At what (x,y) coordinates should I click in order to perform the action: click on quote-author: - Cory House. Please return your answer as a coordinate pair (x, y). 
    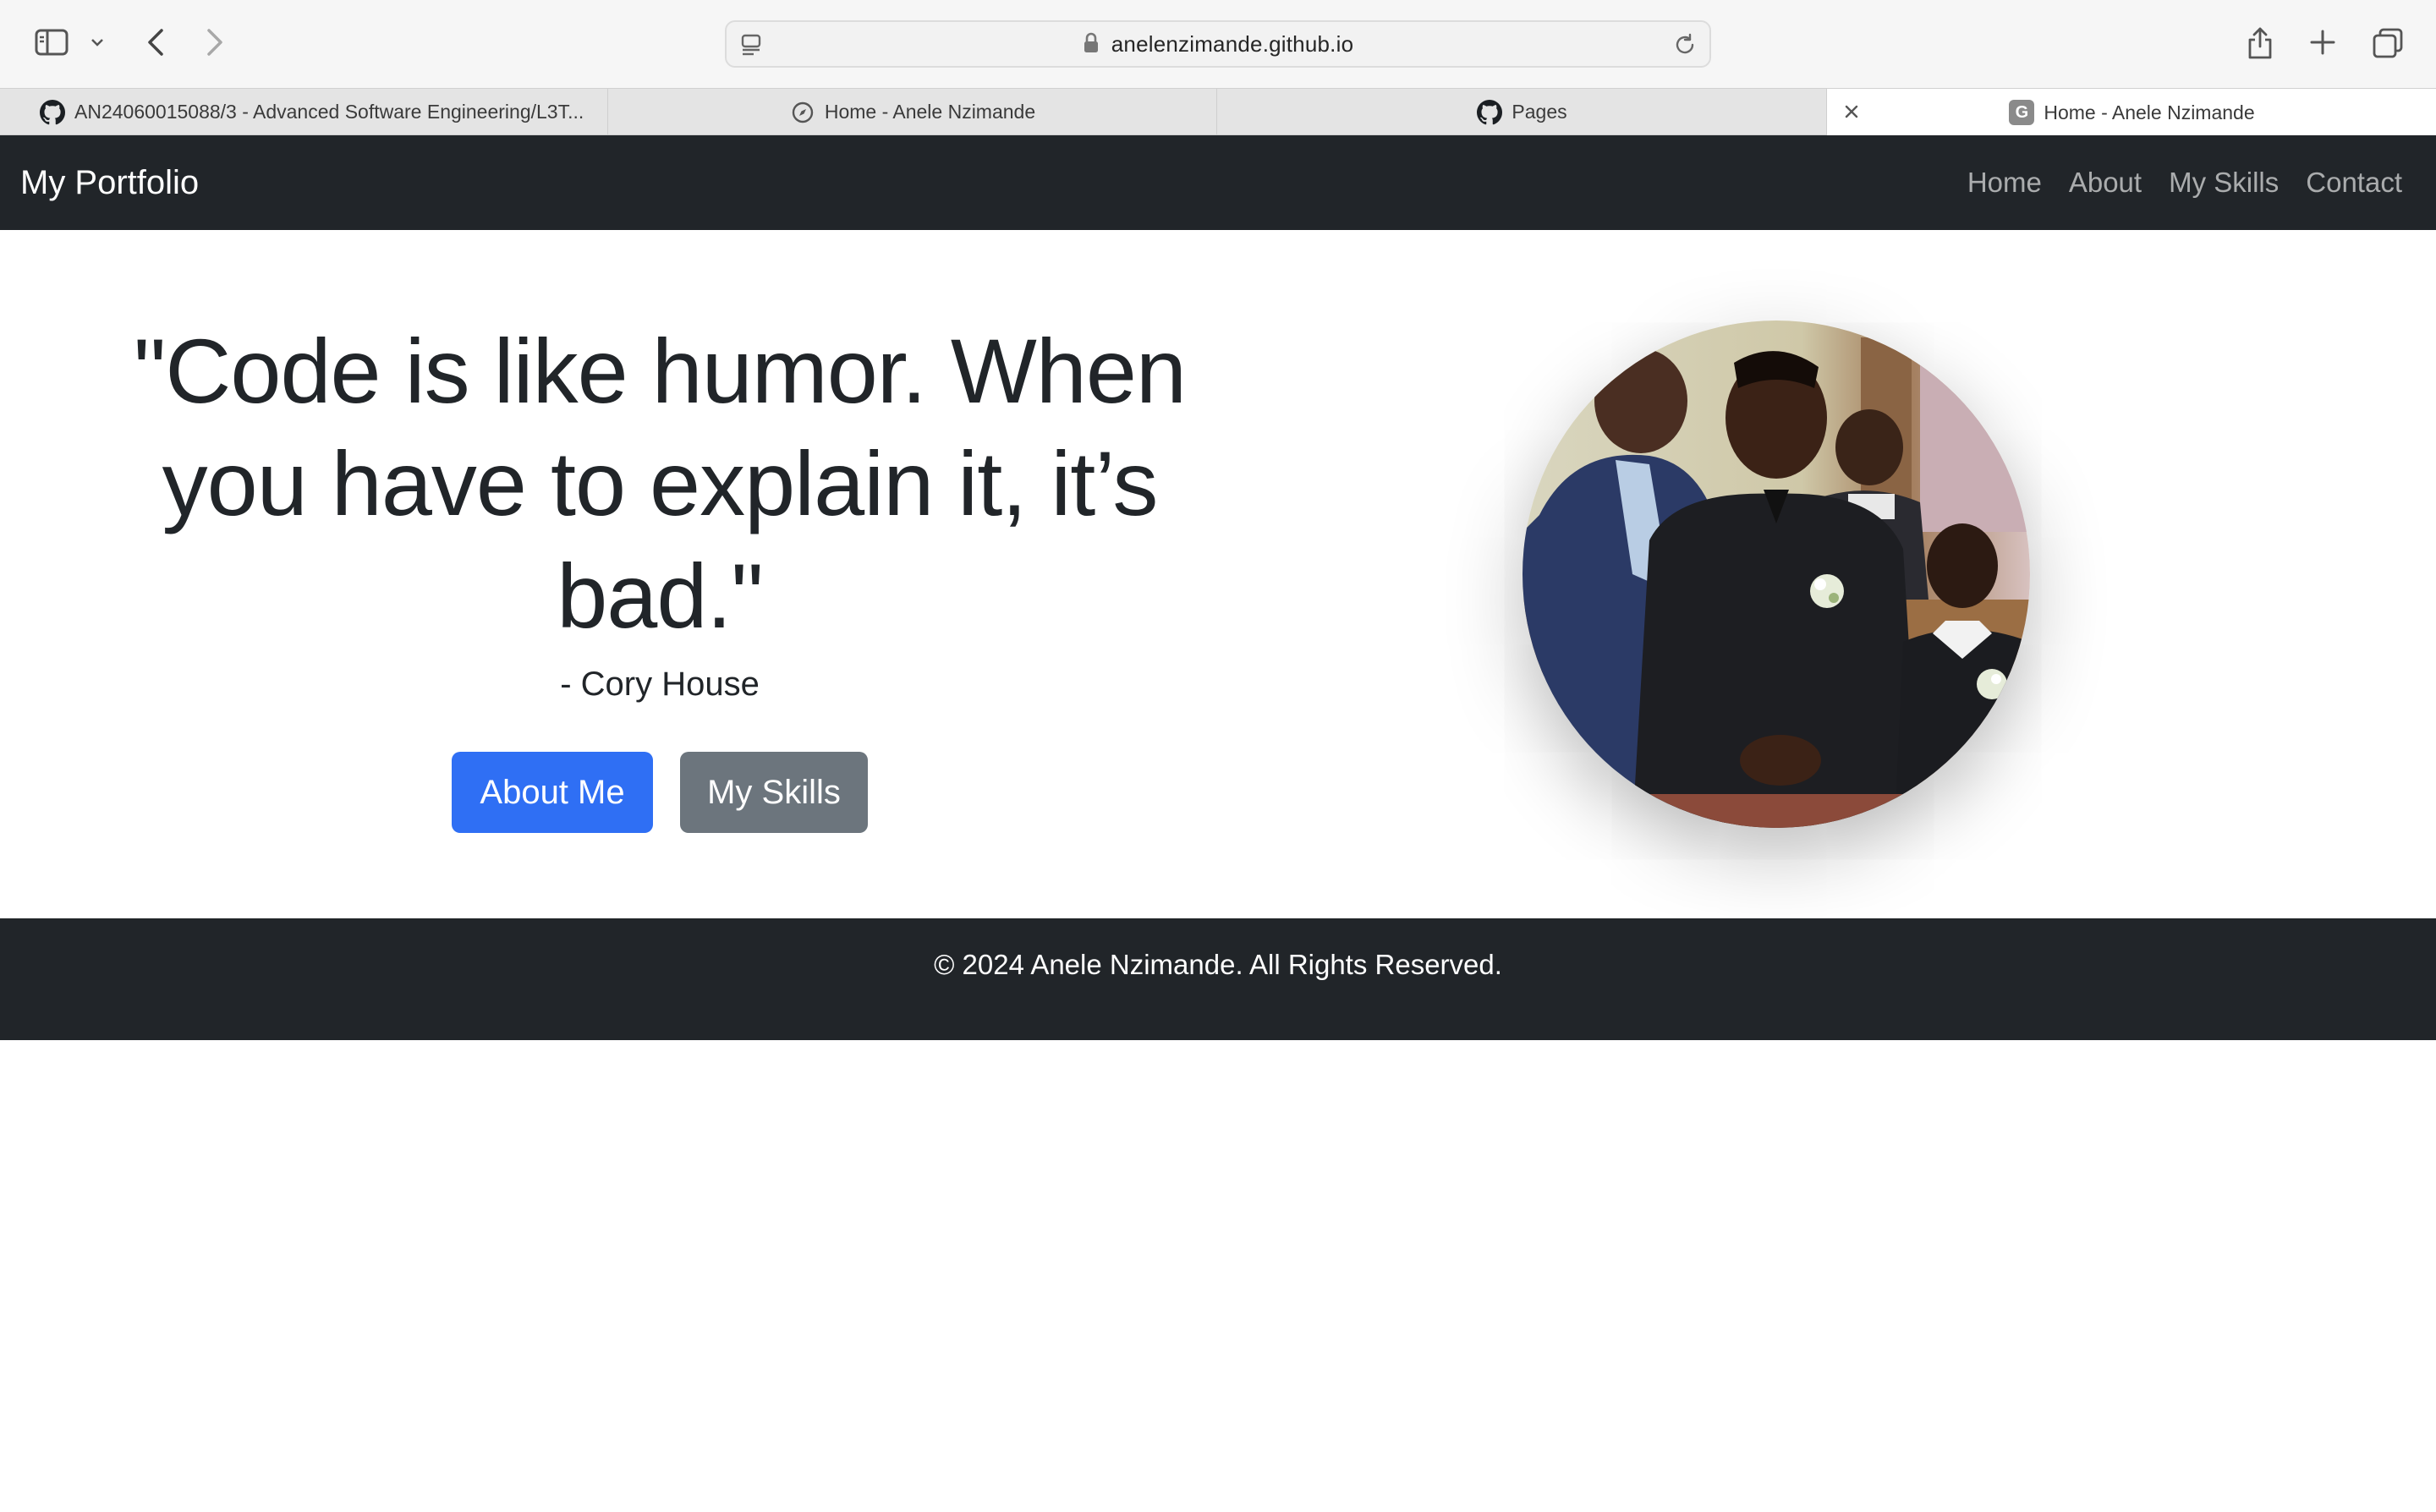
    Looking at the image, I should click on (660, 685).